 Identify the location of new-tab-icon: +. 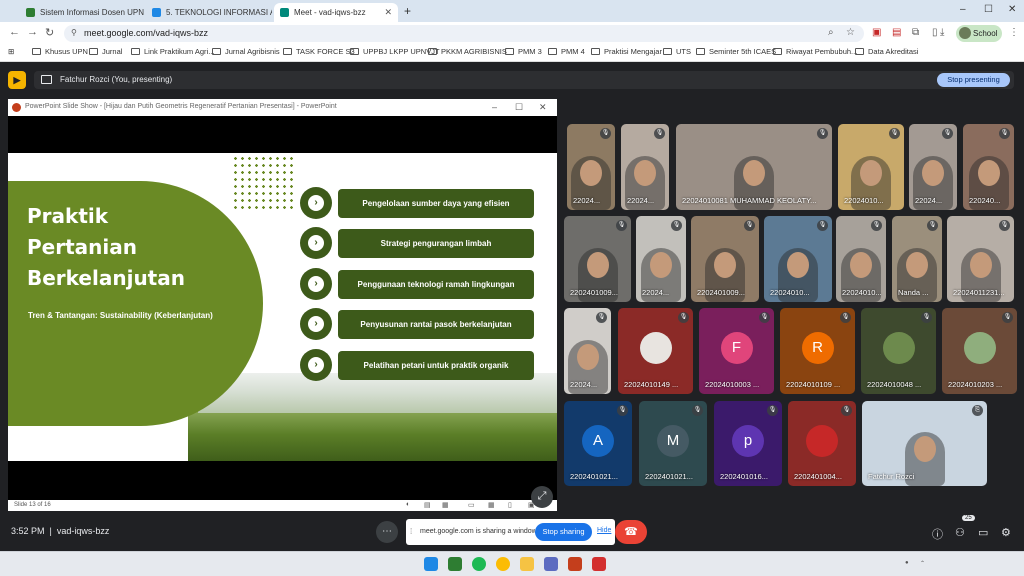
(407, 11).